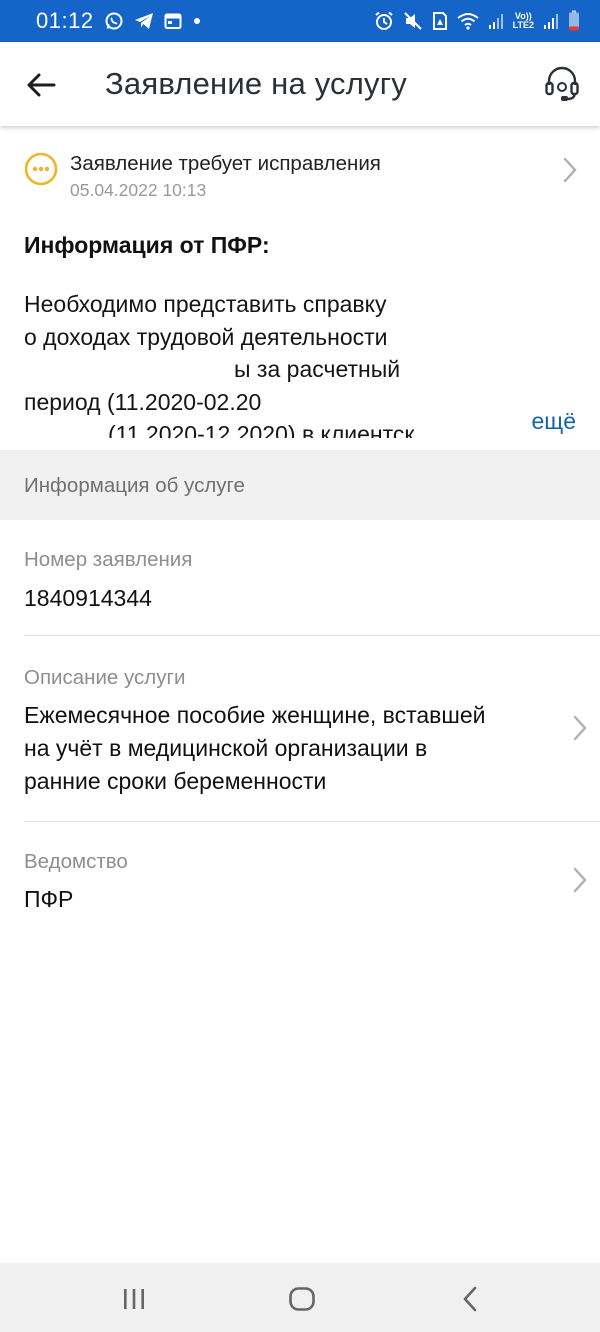 This screenshot has height=1332, width=600. Describe the element at coordinates (41, 169) in the screenshot. I see `ellipsis-circle-icon` at that location.